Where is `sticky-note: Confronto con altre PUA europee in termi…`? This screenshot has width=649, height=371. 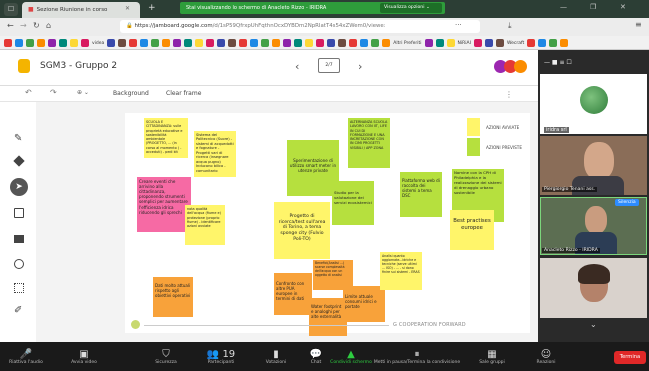 sticky-note: Confronto con altre PUA europee in termi… is located at coordinates (293, 294).